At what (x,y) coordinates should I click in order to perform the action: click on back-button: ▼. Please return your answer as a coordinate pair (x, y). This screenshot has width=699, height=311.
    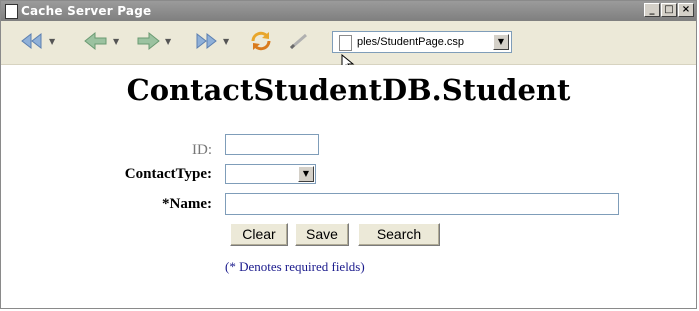
    Looking at the image, I should click on (37, 41).